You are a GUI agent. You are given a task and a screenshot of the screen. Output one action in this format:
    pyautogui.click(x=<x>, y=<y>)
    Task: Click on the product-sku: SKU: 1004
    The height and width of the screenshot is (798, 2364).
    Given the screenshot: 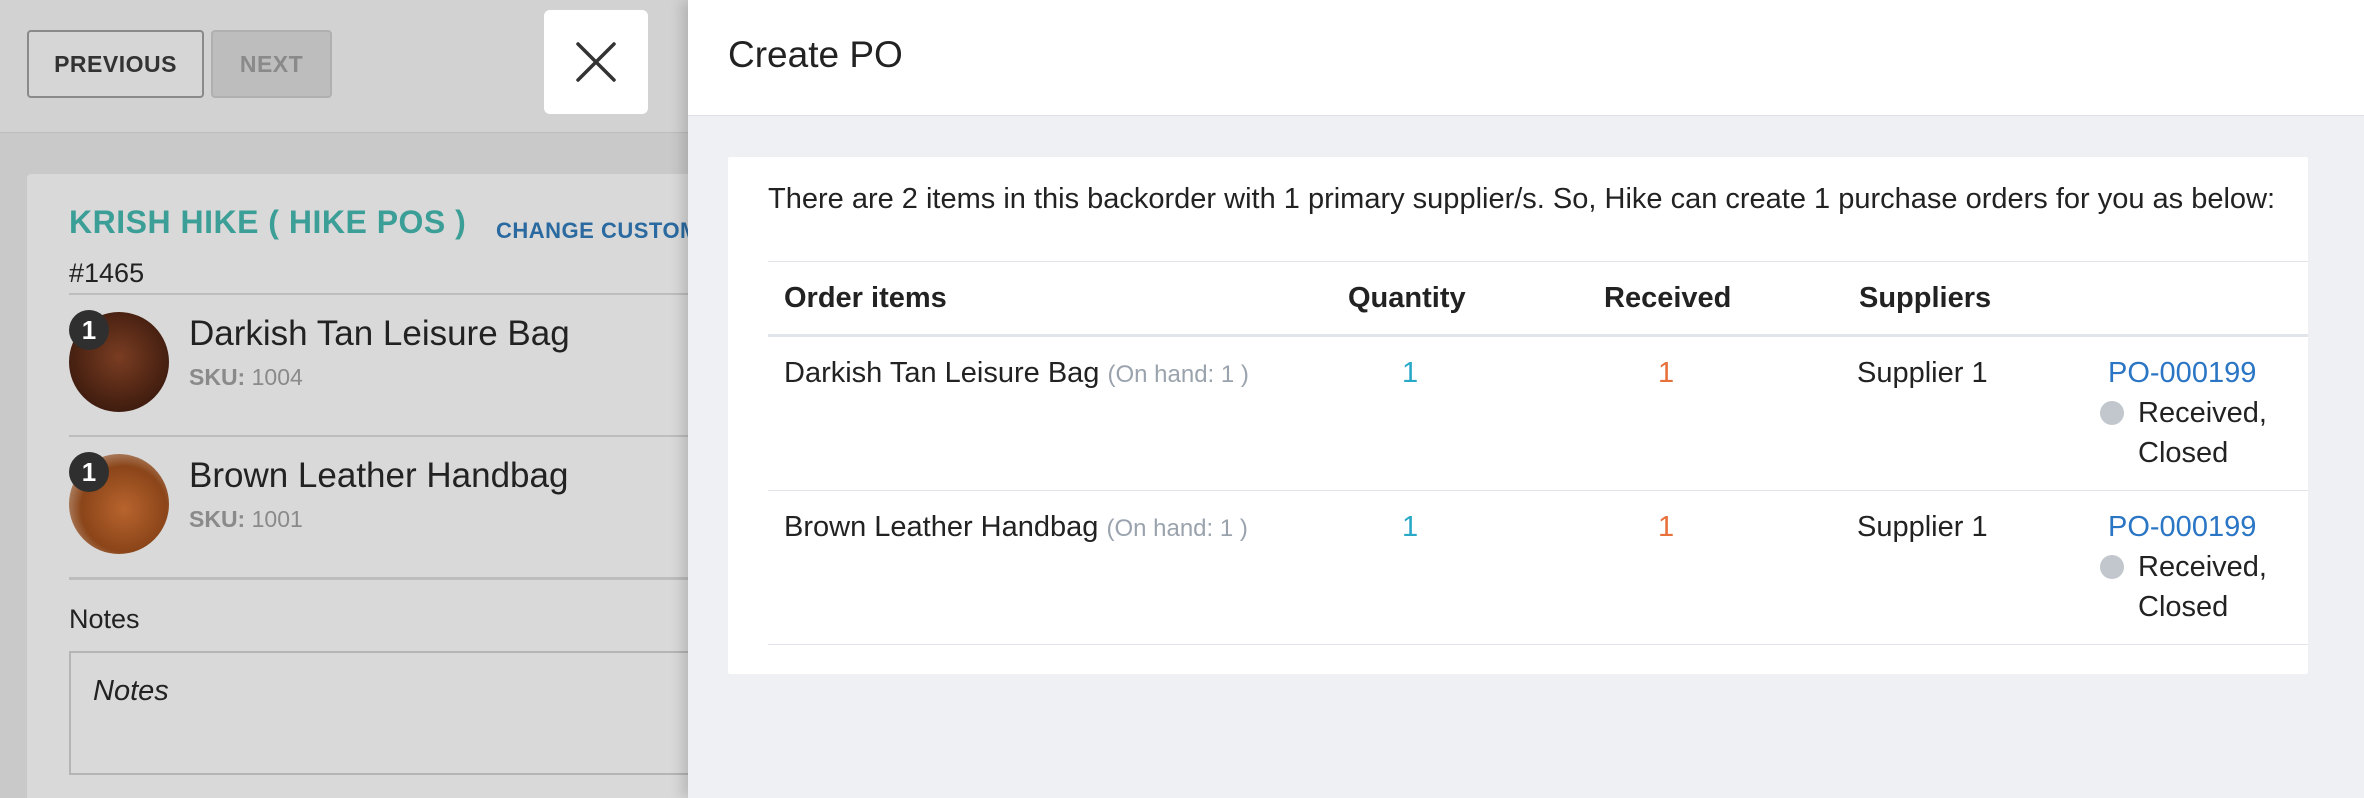 What is the action you would take?
    pyautogui.click(x=246, y=377)
    